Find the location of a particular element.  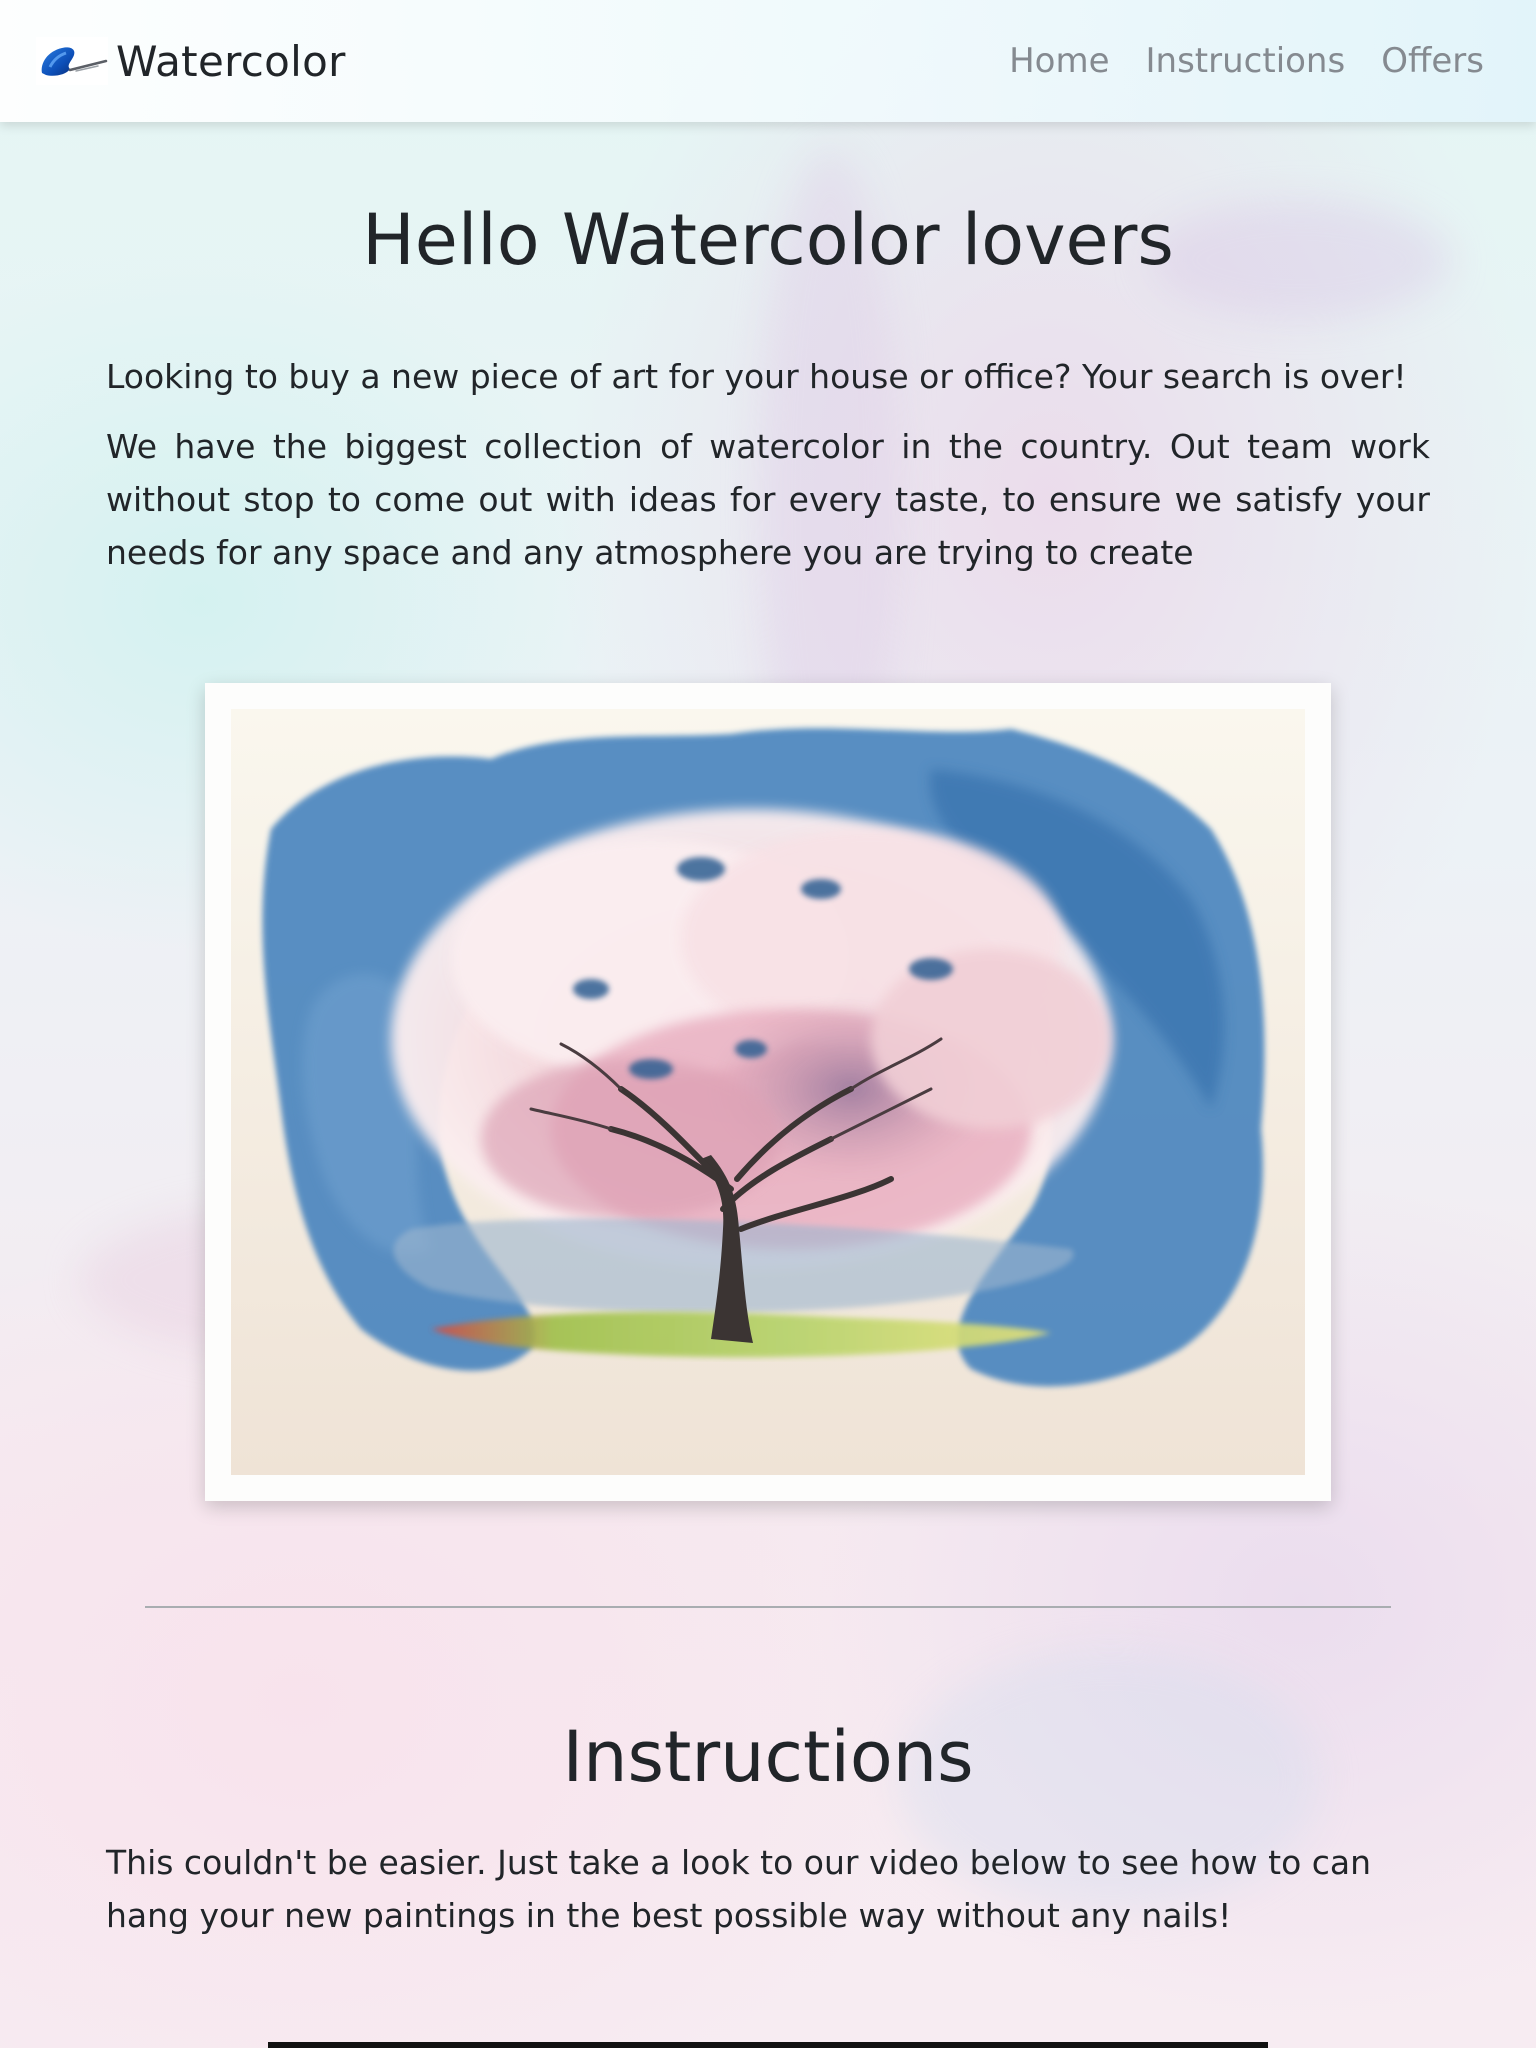

nav-links: Home Instructions Offers is located at coordinates (1246, 61).